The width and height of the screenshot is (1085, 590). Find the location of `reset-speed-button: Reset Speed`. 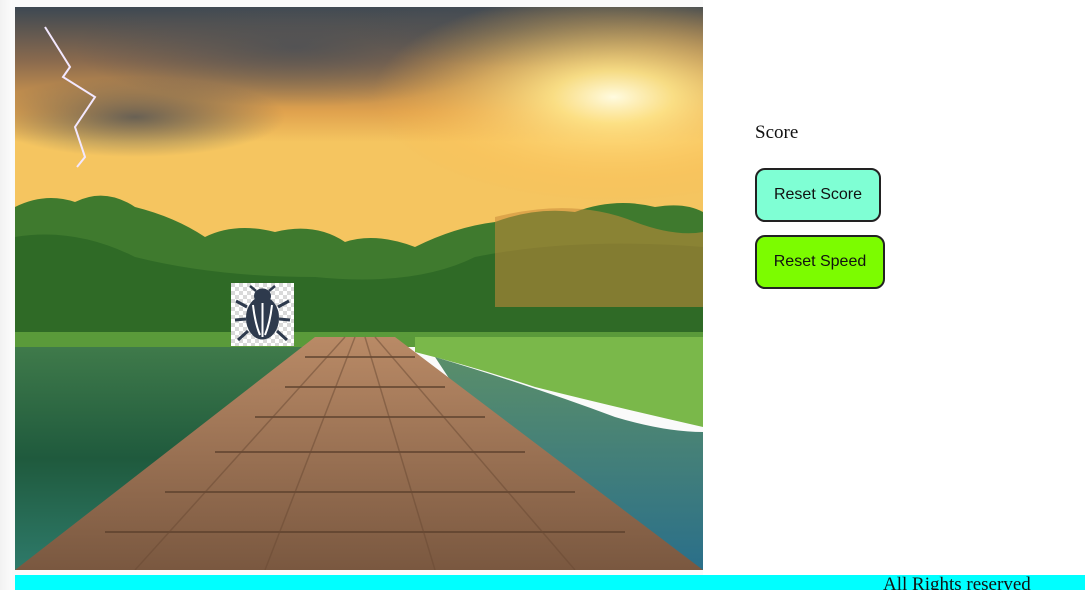

reset-speed-button: Reset Speed is located at coordinates (820, 262).